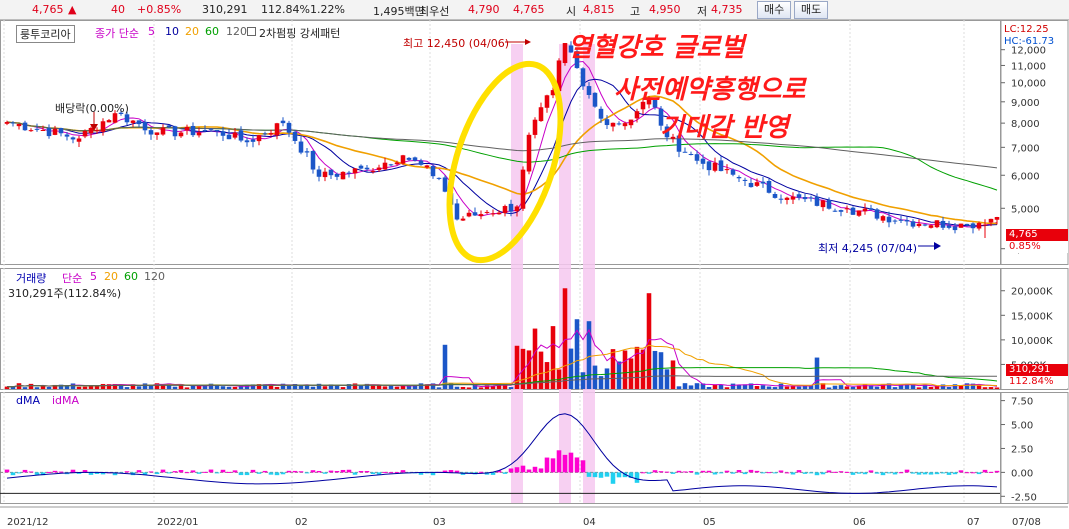 The image size is (1069, 529). I want to click on x-tick-label: 05, so click(709, 522).